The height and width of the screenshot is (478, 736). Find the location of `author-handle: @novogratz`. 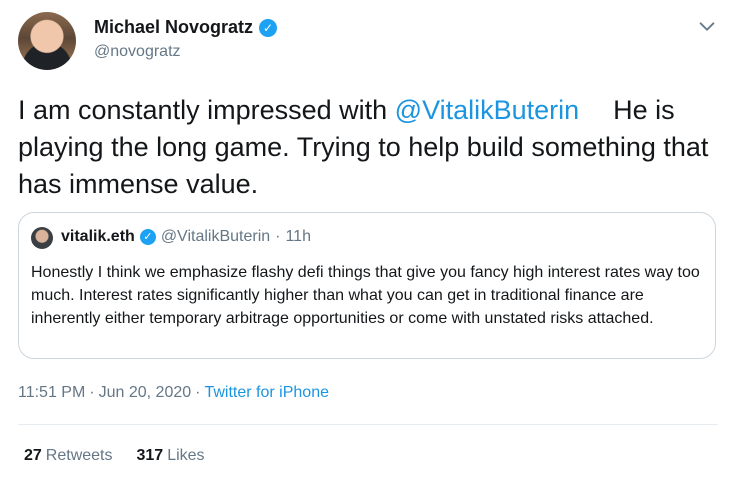

author-handle: @novogratz is located at coordinates (137, 52).